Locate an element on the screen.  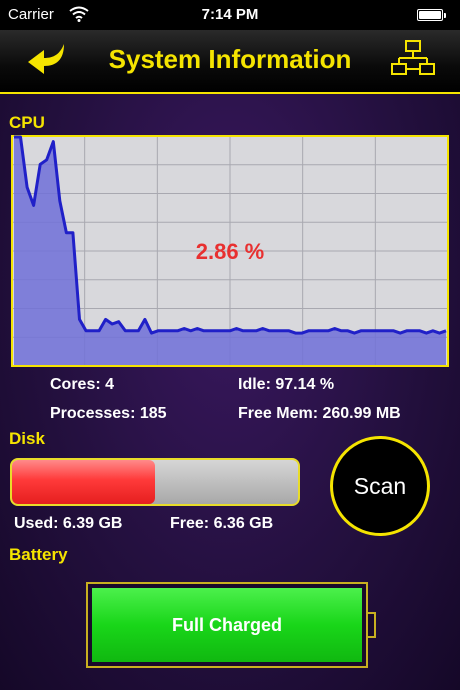
processes-stat: Processes: 185 is located at coordinates (108, 413).